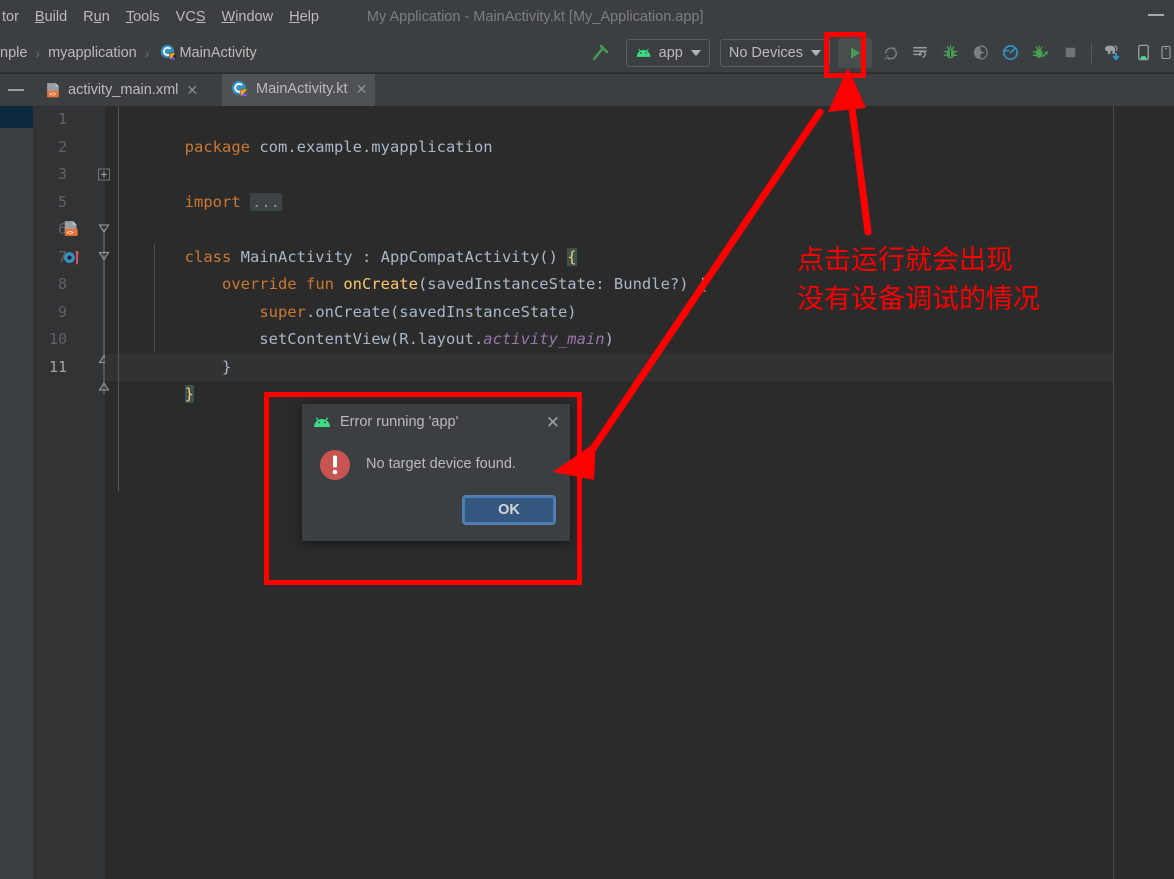 The width and height of the screenshot is (1174, 879). I want to click on code-token: import, so click(217, 201).